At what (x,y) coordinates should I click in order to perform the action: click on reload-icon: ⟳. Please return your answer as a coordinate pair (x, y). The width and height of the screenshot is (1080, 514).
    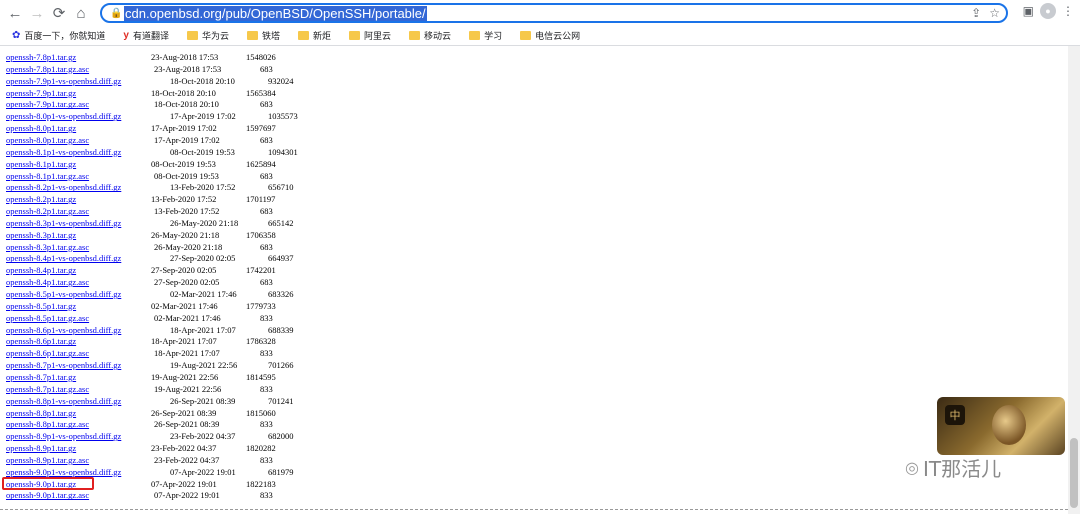
    Looking at the image, I should click on (59, 13).